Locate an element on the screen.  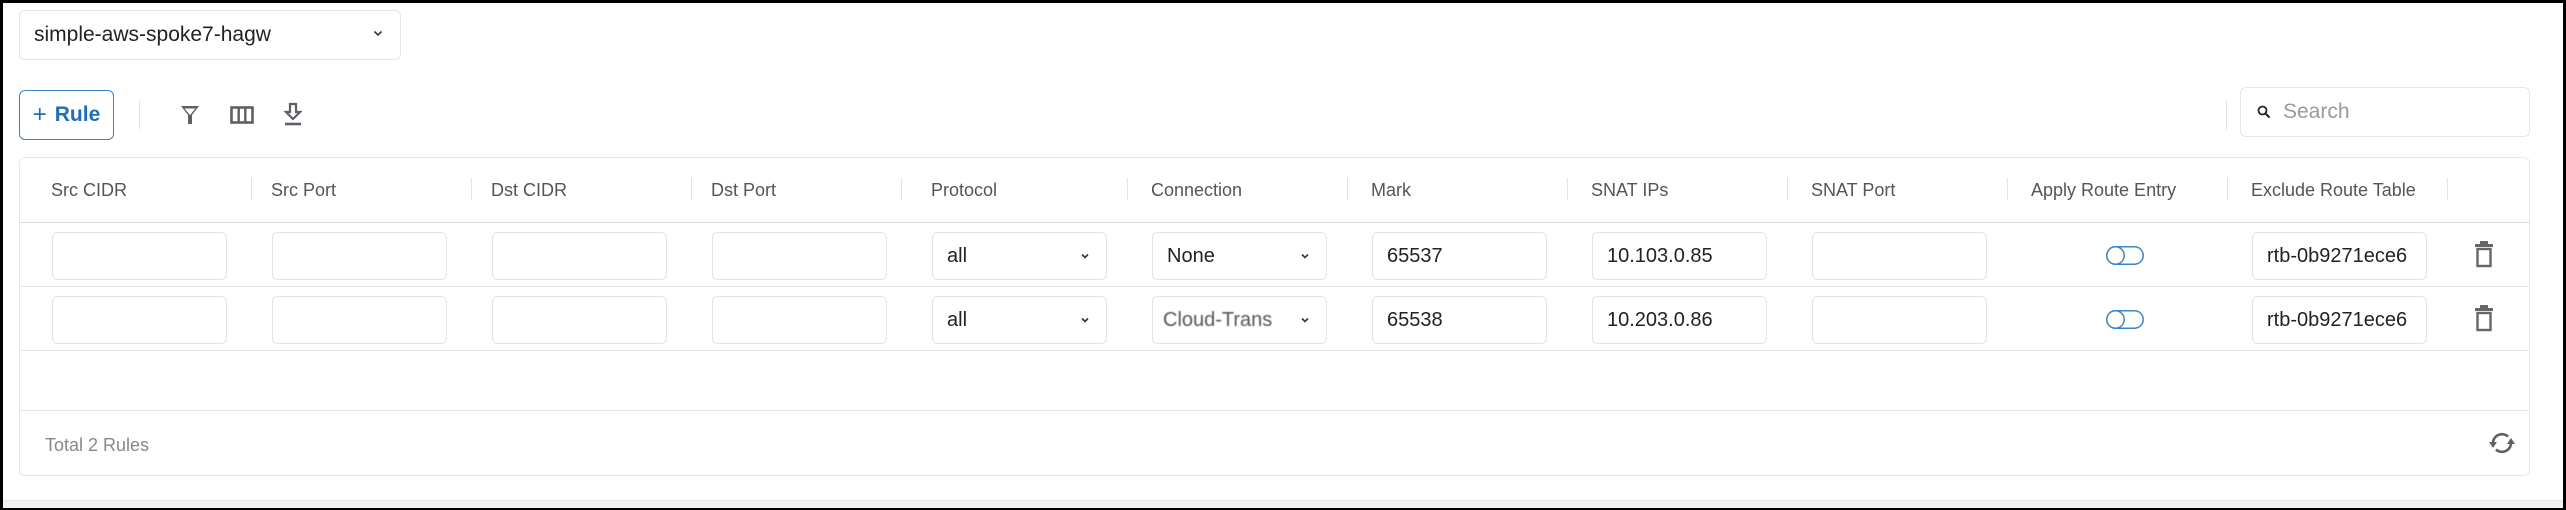
connection-value: Cloud-Trans is located at coordinates (1218, 319).